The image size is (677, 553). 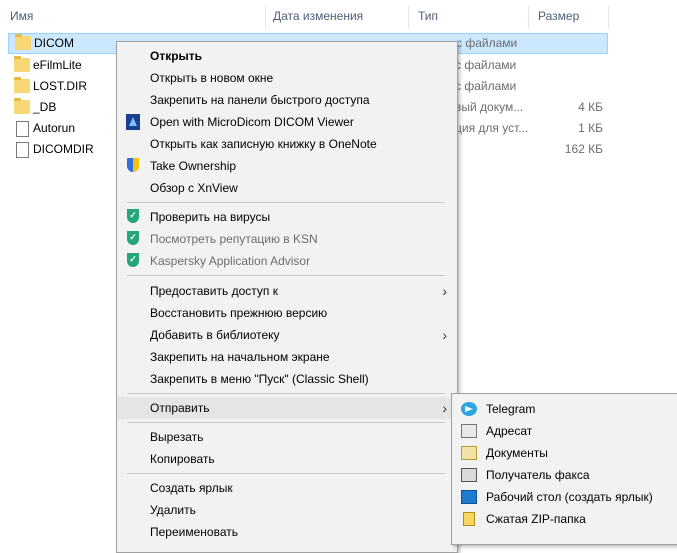 I want to click on menu-item-kaspersky-advisor: ✓ Kaspersky Application Advisor, so click(x=287, y=261).